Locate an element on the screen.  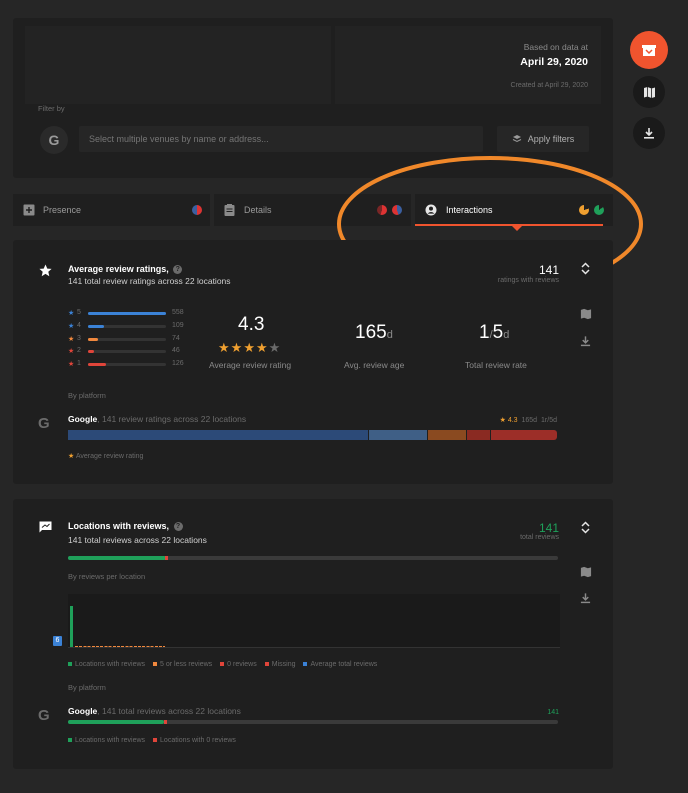
clipboard-icon is located at coordinates (229, 210).